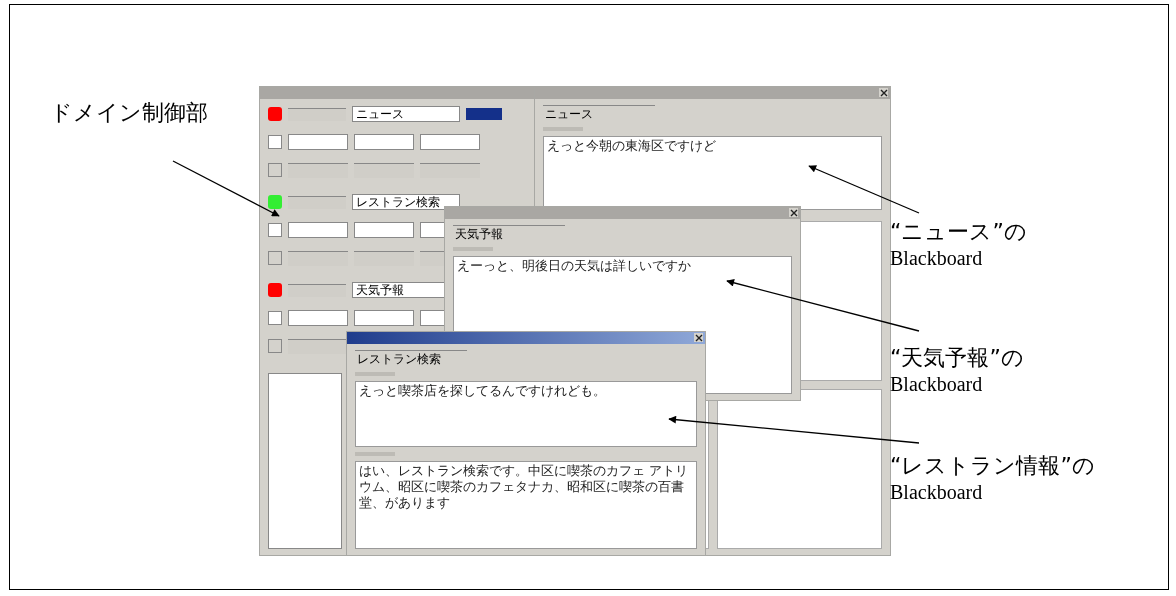 This screenshot has width=1176, height=596. Describe the element at coordinates (957, 358) in the screenshot. I see `callout-label: “天気予報”の` at that location.